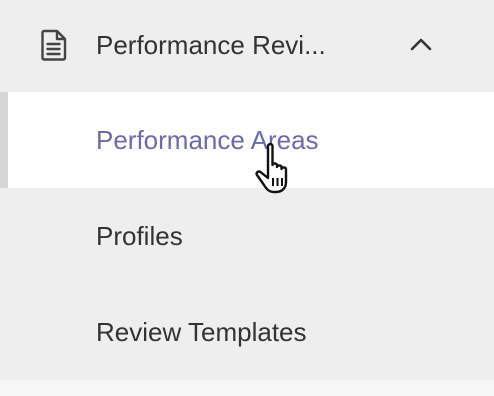  I want to click on divider, so click(247, 388).